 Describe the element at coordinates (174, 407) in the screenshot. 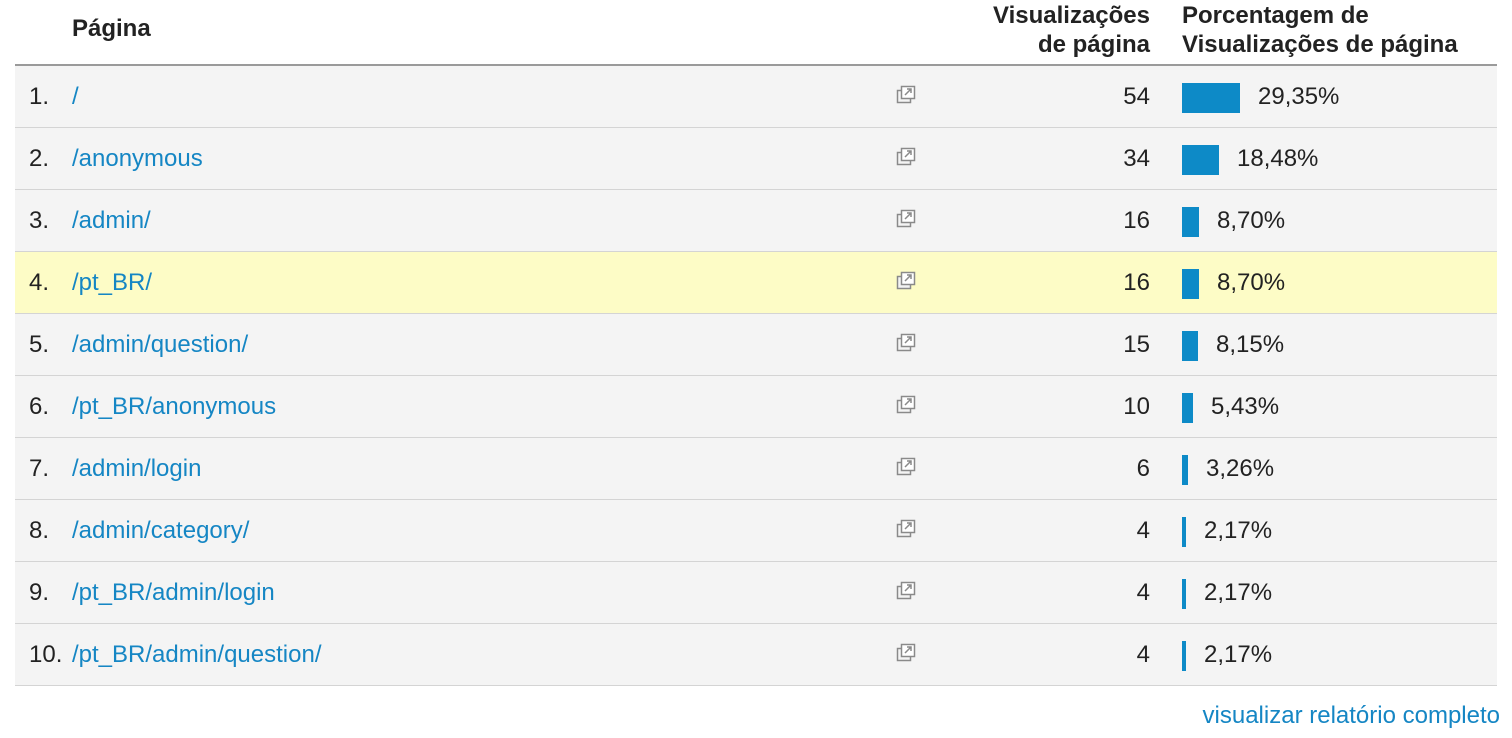

I see `page-link: /pt_BR/anonymous` at that location.